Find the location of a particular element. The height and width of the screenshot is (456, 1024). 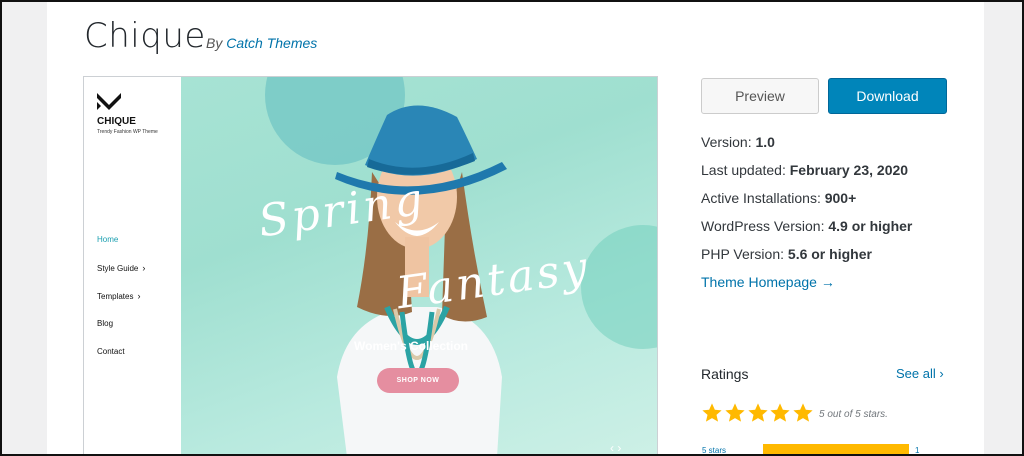

meta-php-label: PHP Version: is located at coordinates (743, 254).